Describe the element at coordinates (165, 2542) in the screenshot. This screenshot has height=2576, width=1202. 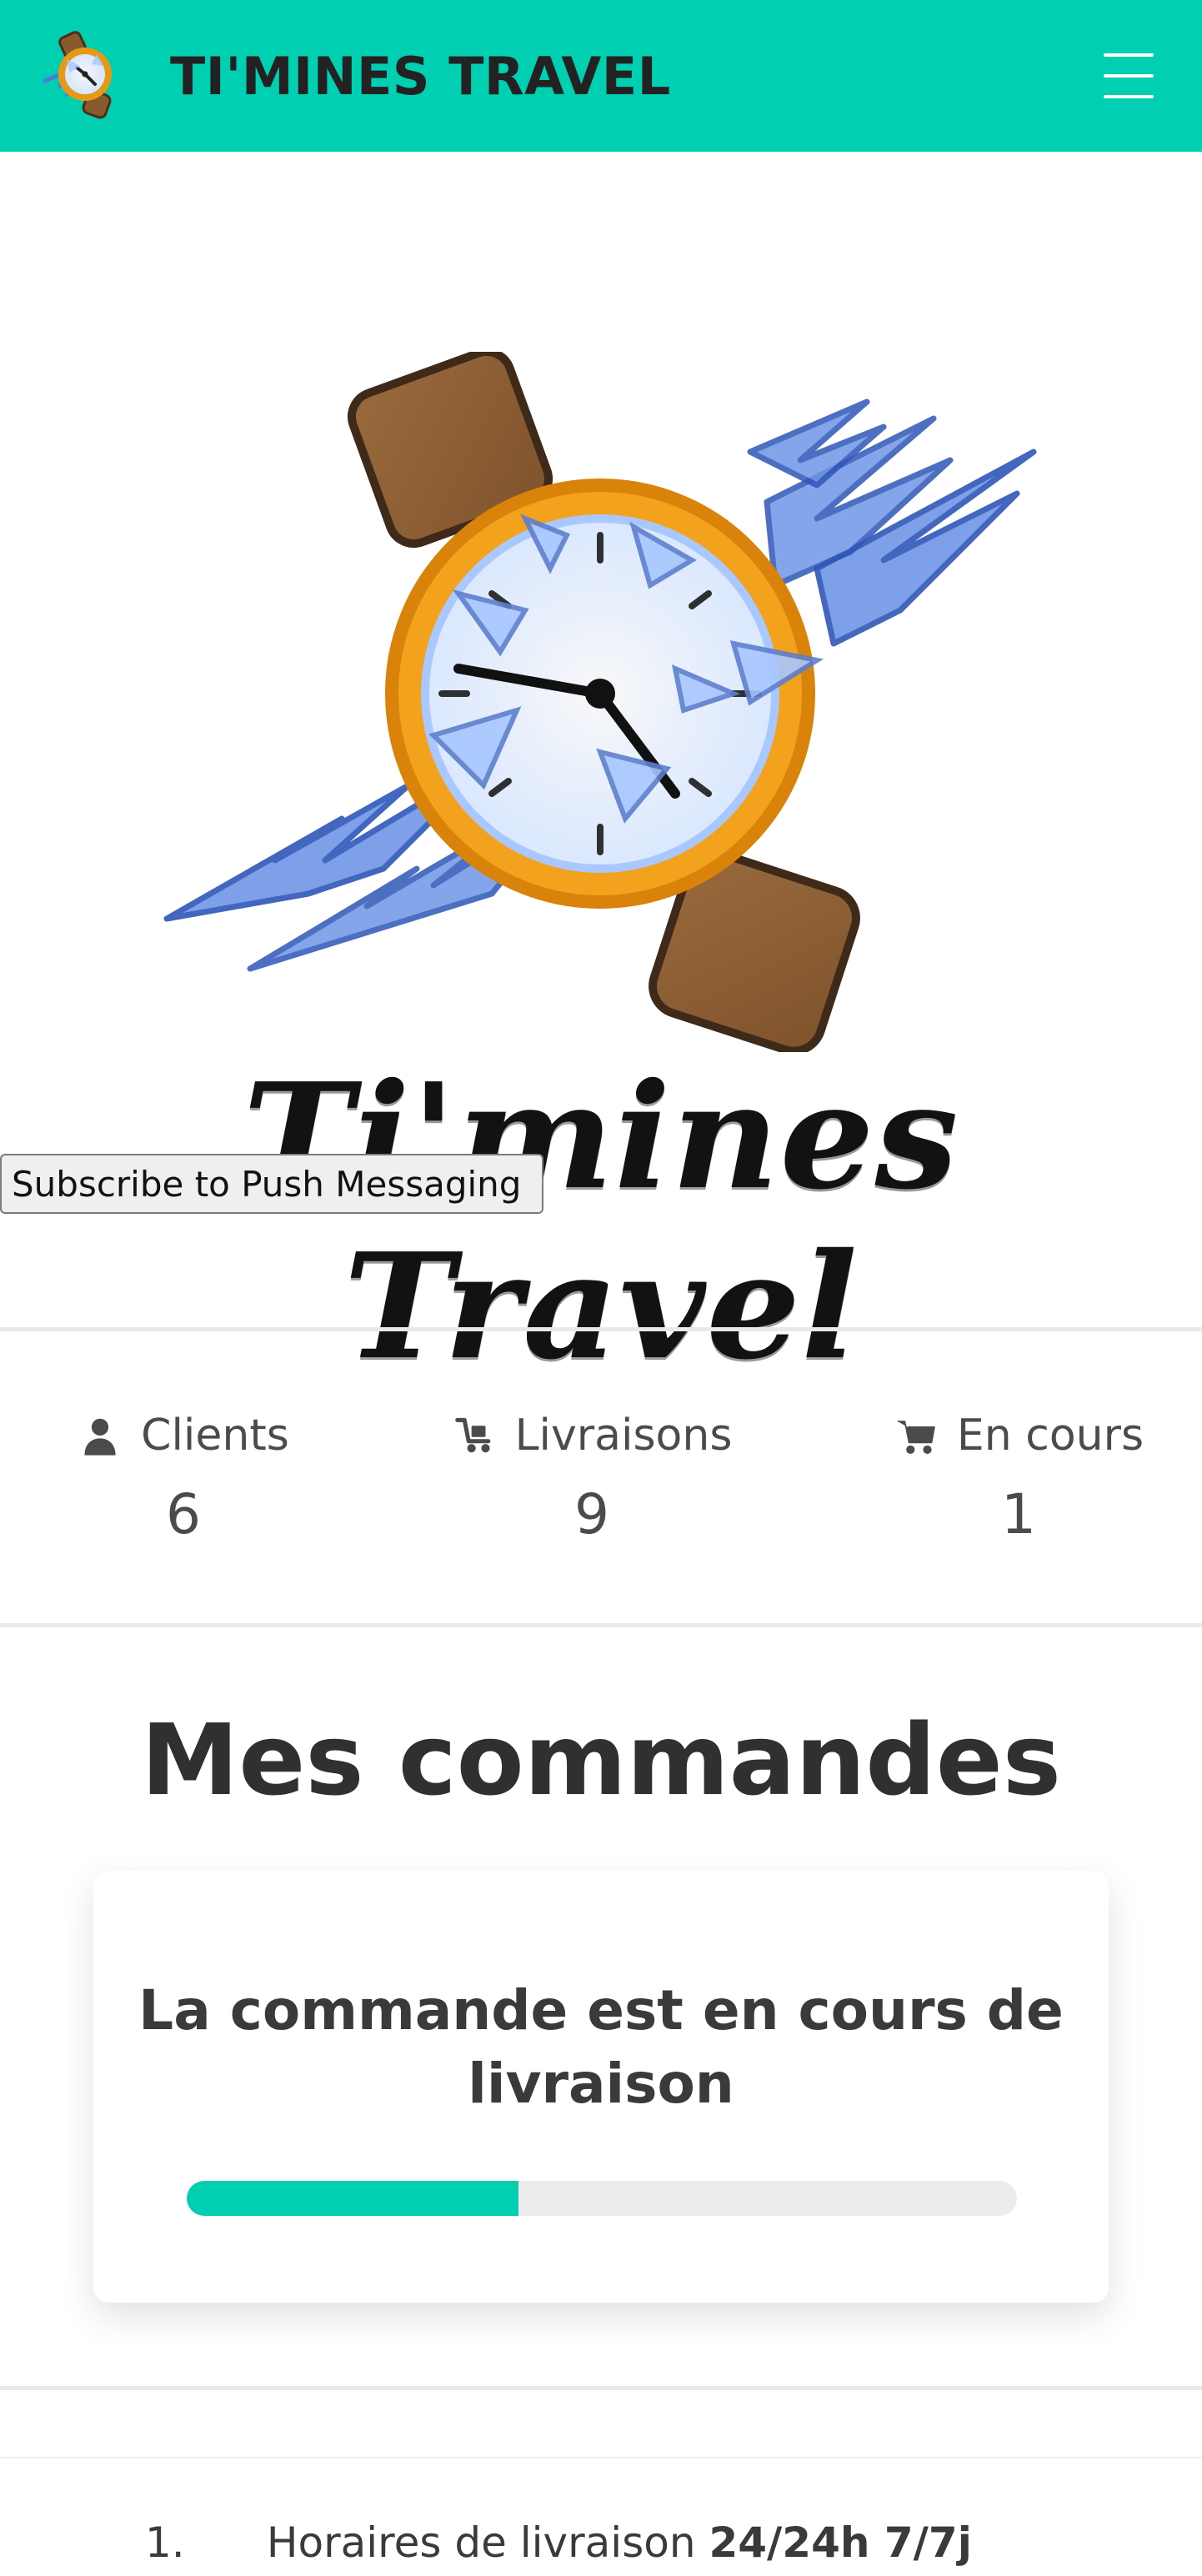
I see `info-item-number: 1.` at that location.